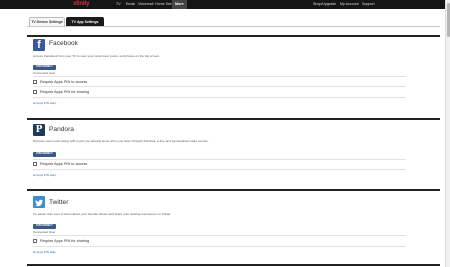 The height and width of the screenshot is (267, 450). What do you see at coordinates (47, 21) in the screenshot?
I see `tab-tv-device-settings: TV Device Settings` at bounding box center [47, 21].